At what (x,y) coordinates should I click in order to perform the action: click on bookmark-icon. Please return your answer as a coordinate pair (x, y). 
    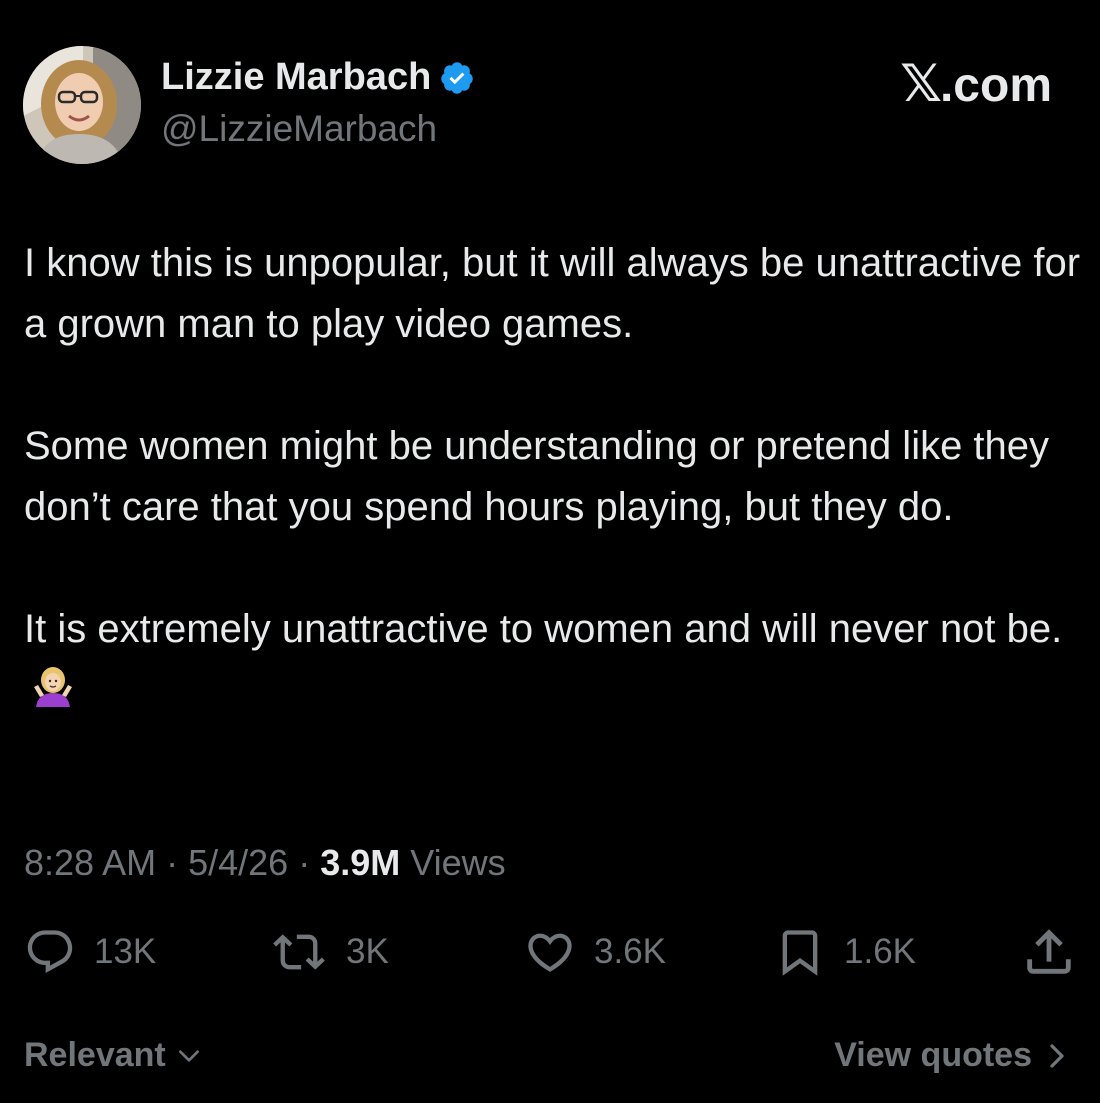
    Looking at the image, I should click on (800, 953).